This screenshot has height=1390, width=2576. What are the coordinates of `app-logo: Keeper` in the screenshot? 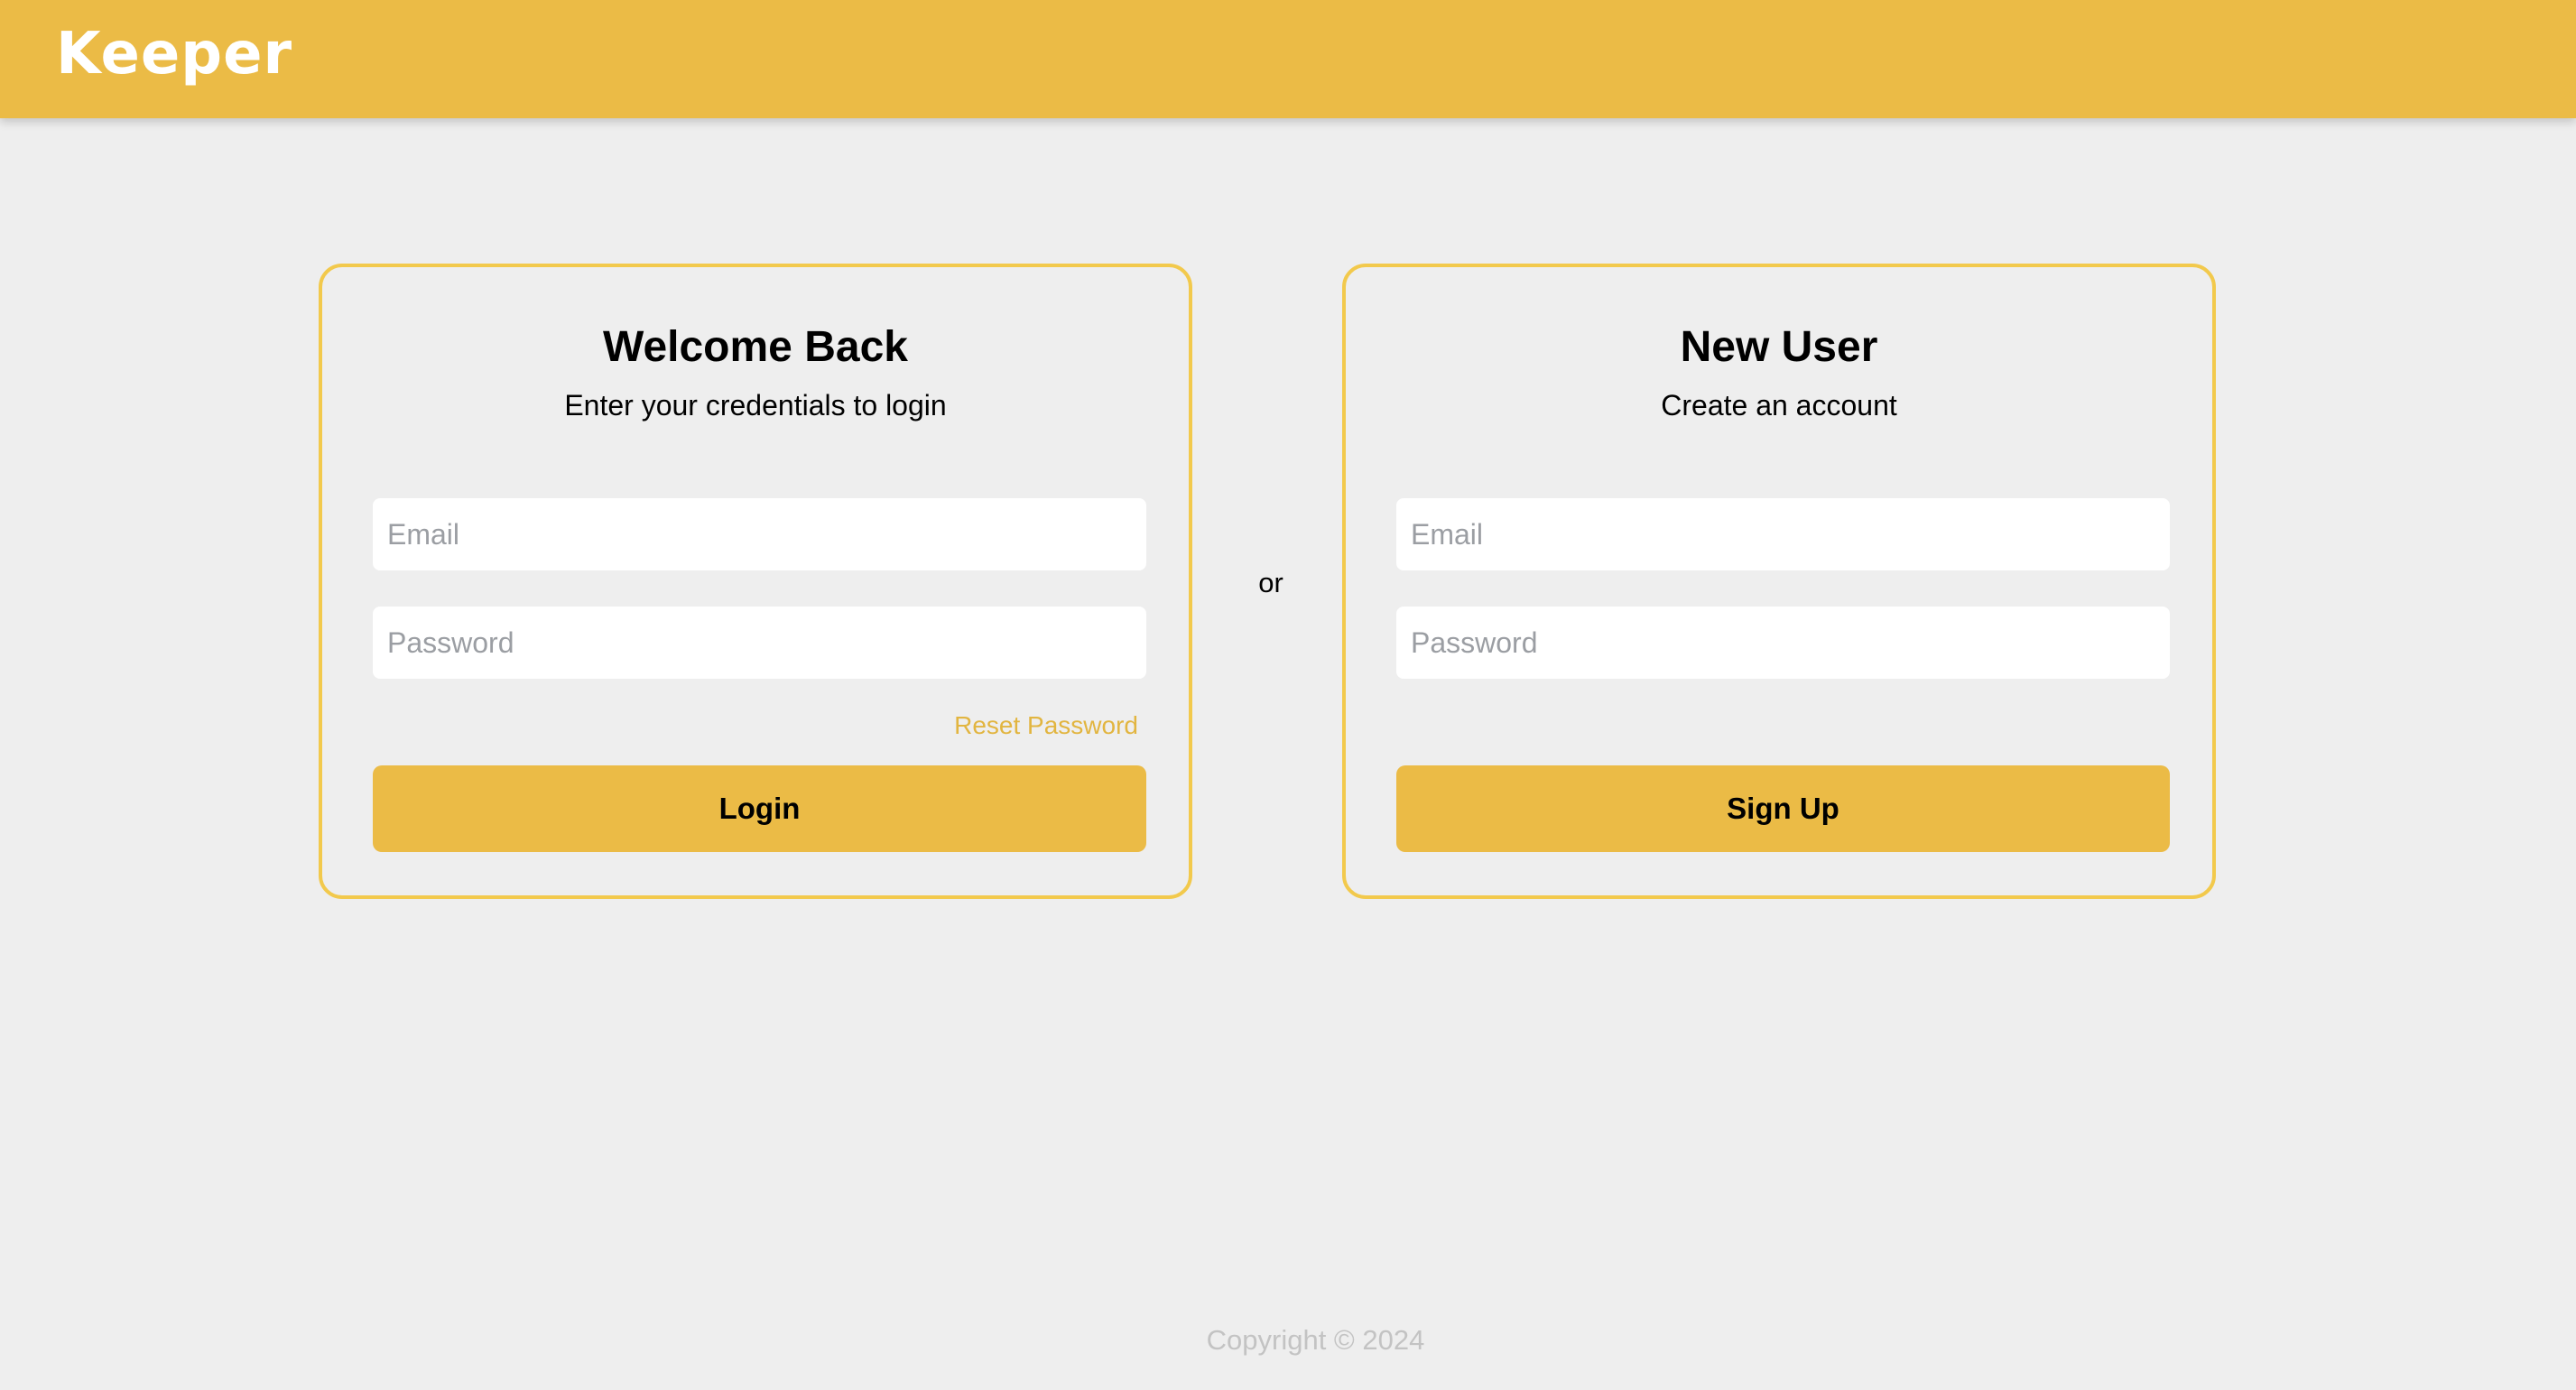 It's located at (174, 54).